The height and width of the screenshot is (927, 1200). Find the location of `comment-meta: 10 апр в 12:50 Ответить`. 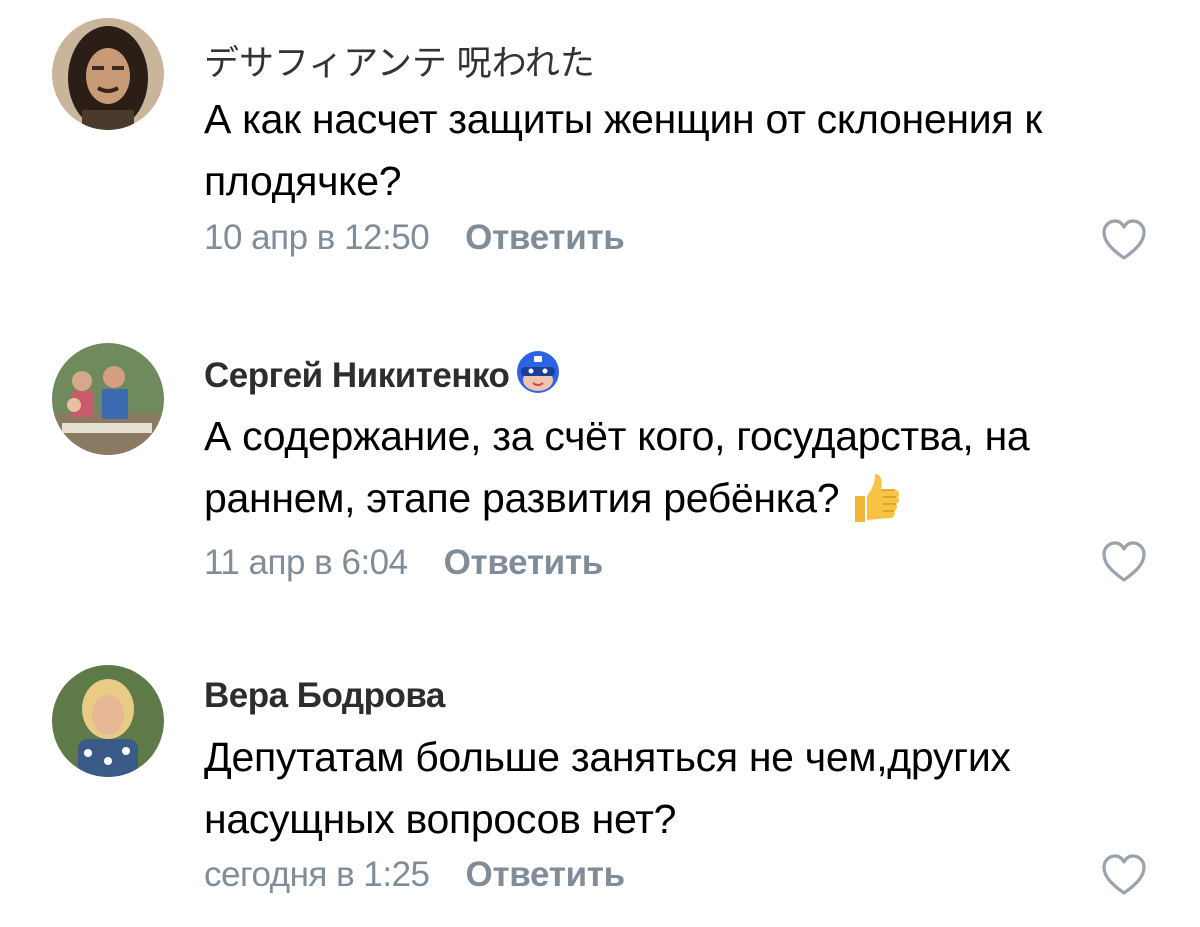

comment-meta: 10 апр в 12:50 Ответить is located at coordinates (414, 238).